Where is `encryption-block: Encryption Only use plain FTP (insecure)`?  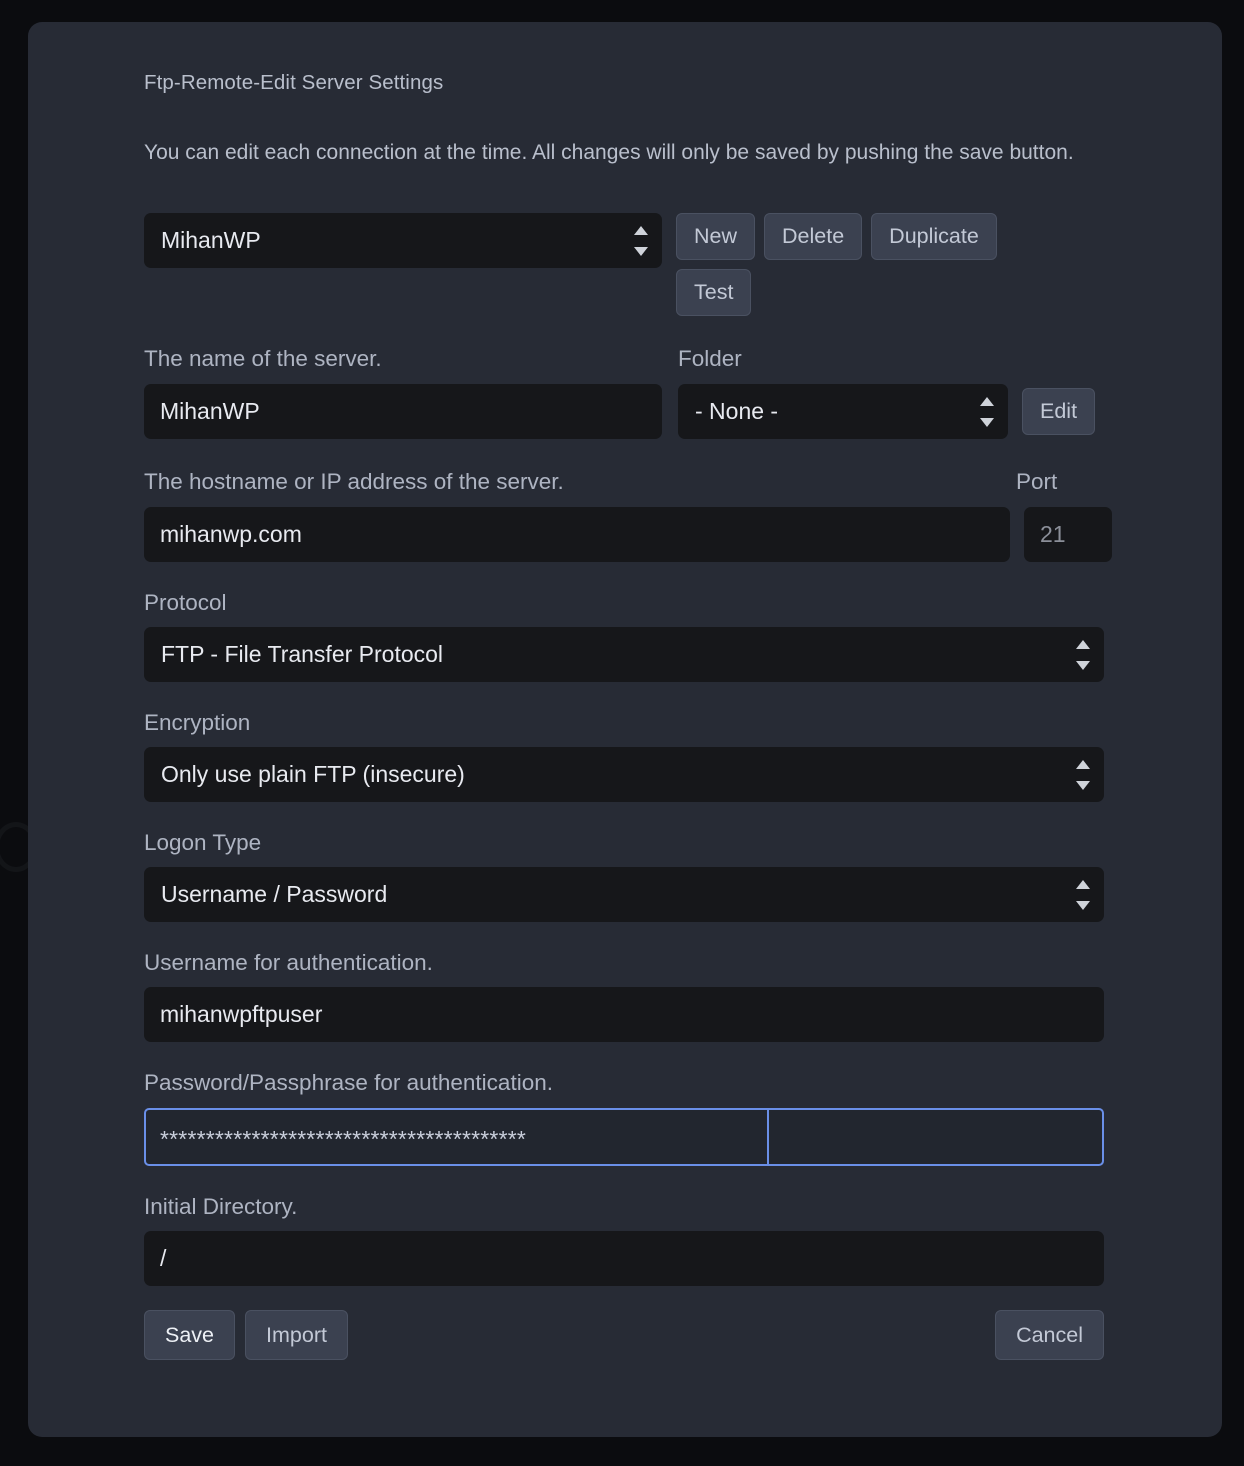
encryption-block: Encryption Only use plain FTP (insecure) is located at coordinates (644, 755).